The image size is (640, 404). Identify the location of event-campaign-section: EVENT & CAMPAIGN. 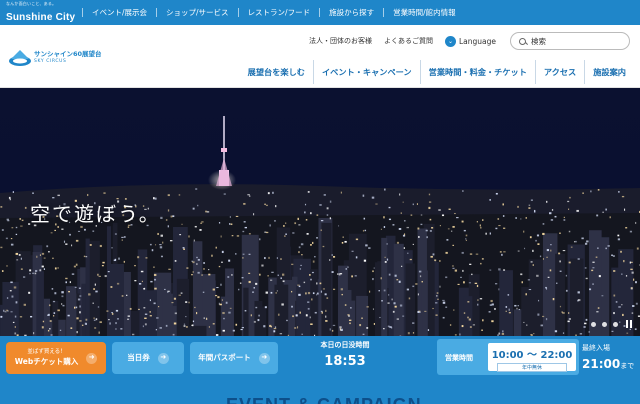
(320, 393).